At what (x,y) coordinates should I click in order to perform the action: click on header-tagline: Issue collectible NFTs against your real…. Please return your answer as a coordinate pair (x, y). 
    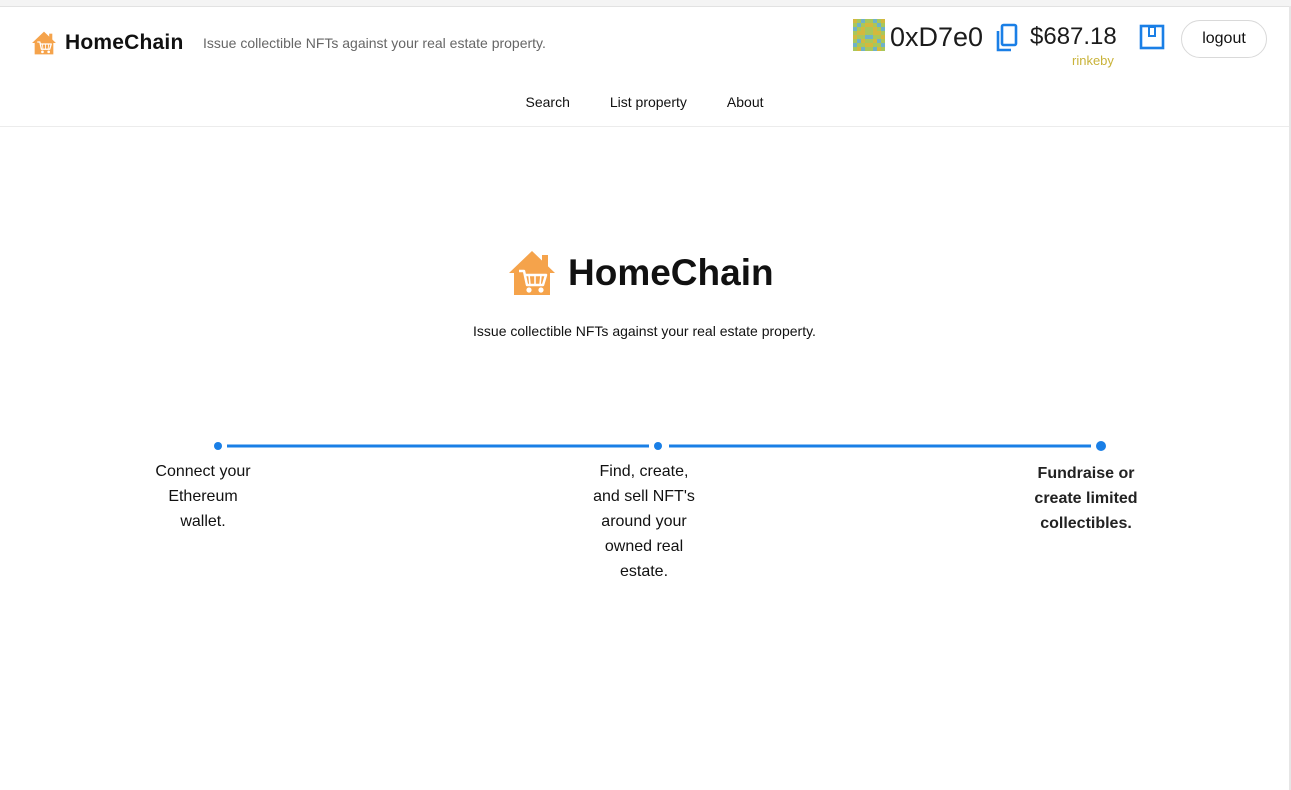
    Looking at the image, I should click on (374, 43).